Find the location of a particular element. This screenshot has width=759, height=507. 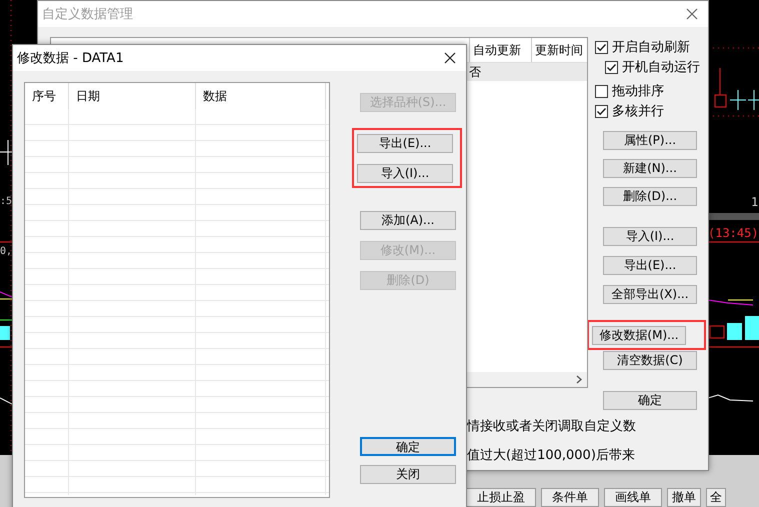

checkbox-option: 拖动排序 is located at coordinates (647, 91).